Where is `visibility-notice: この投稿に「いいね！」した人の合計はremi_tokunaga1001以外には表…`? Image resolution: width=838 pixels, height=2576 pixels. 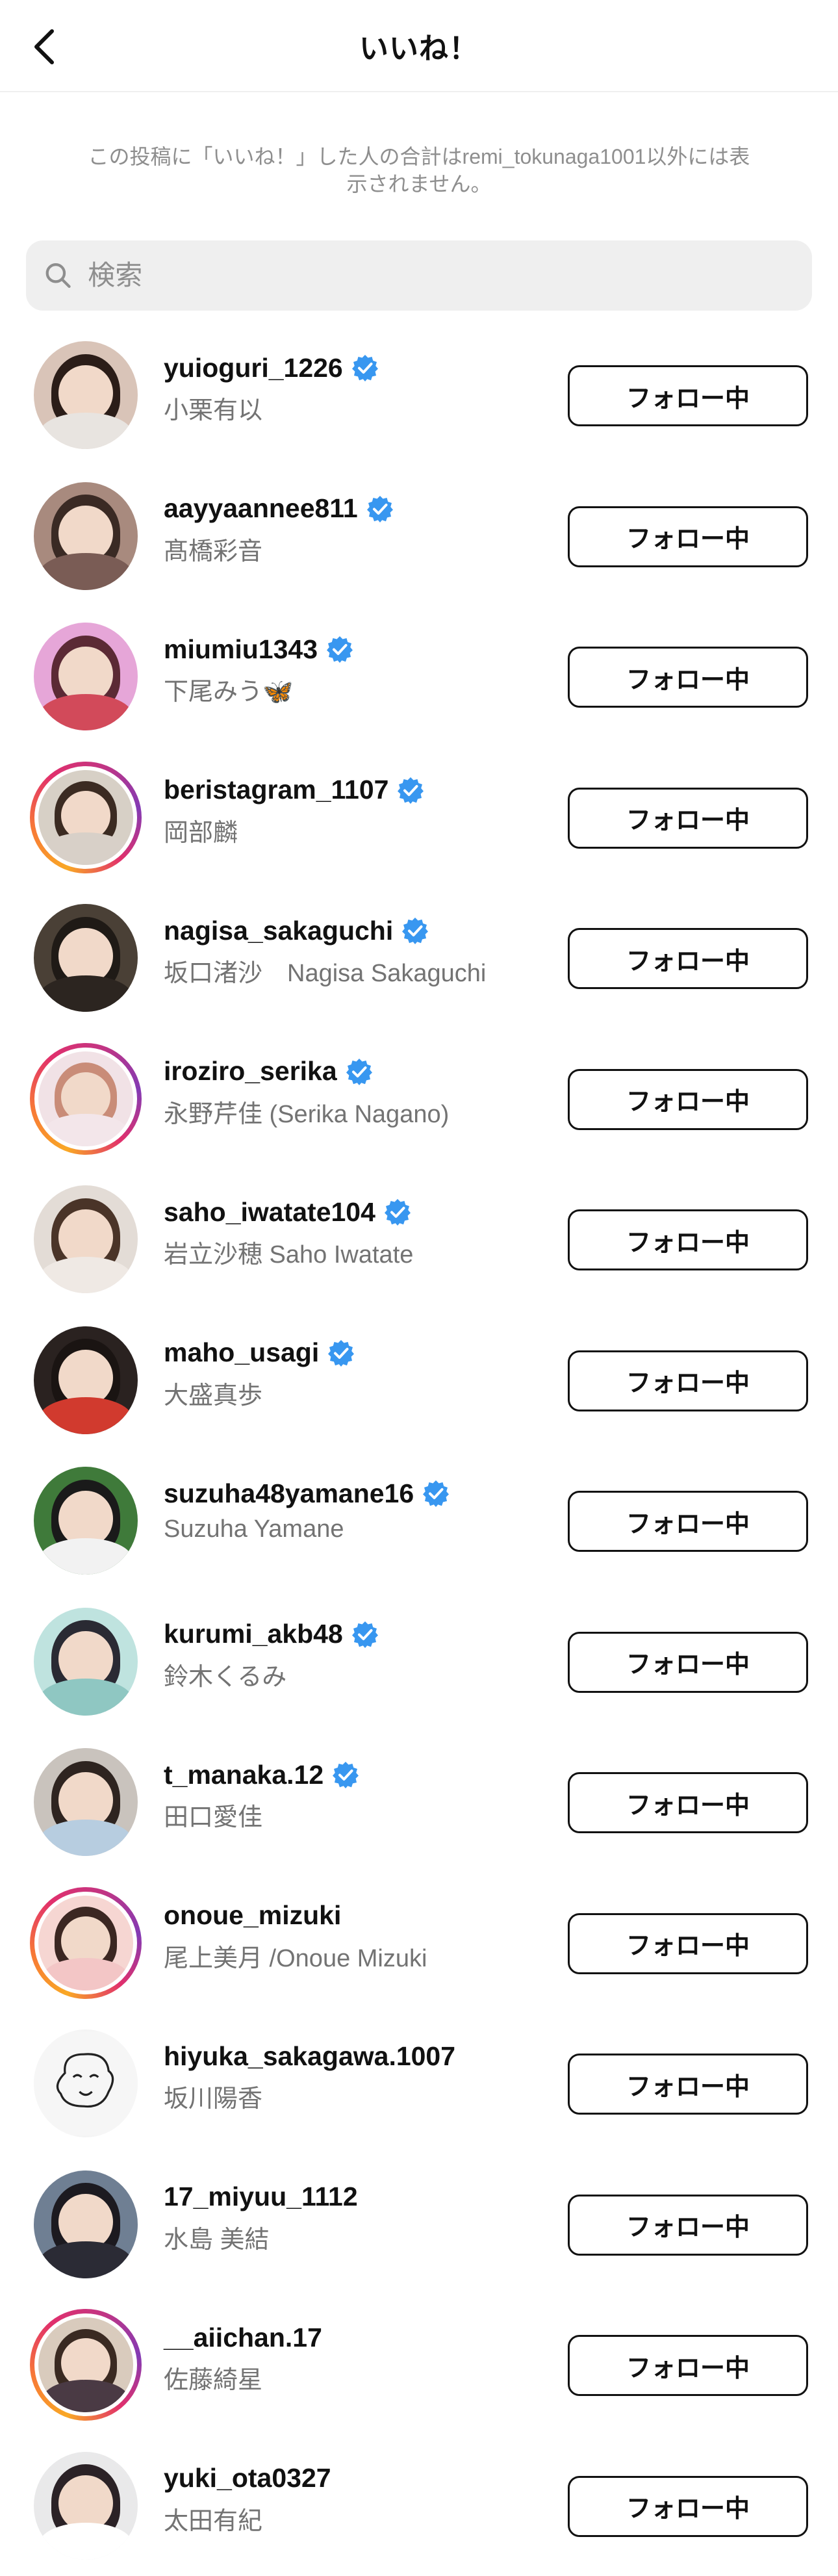
visibility-notice: この投稿に「いいね！」した人の合計はremi_tokunaga1001以外には表… is located at coordinates (419, 170).